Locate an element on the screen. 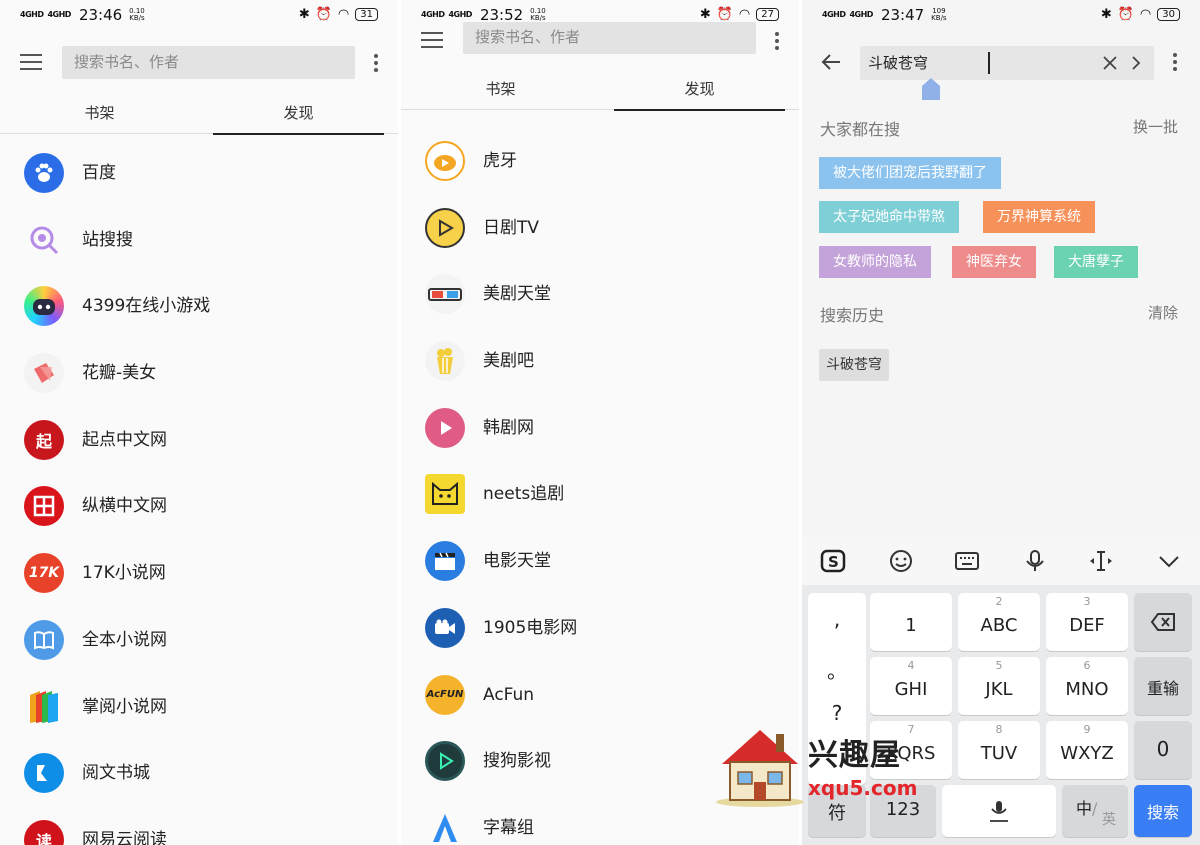 The height and width of the screenshot is (845, 1200). ireader-icon is located at coordinates (44, 707).